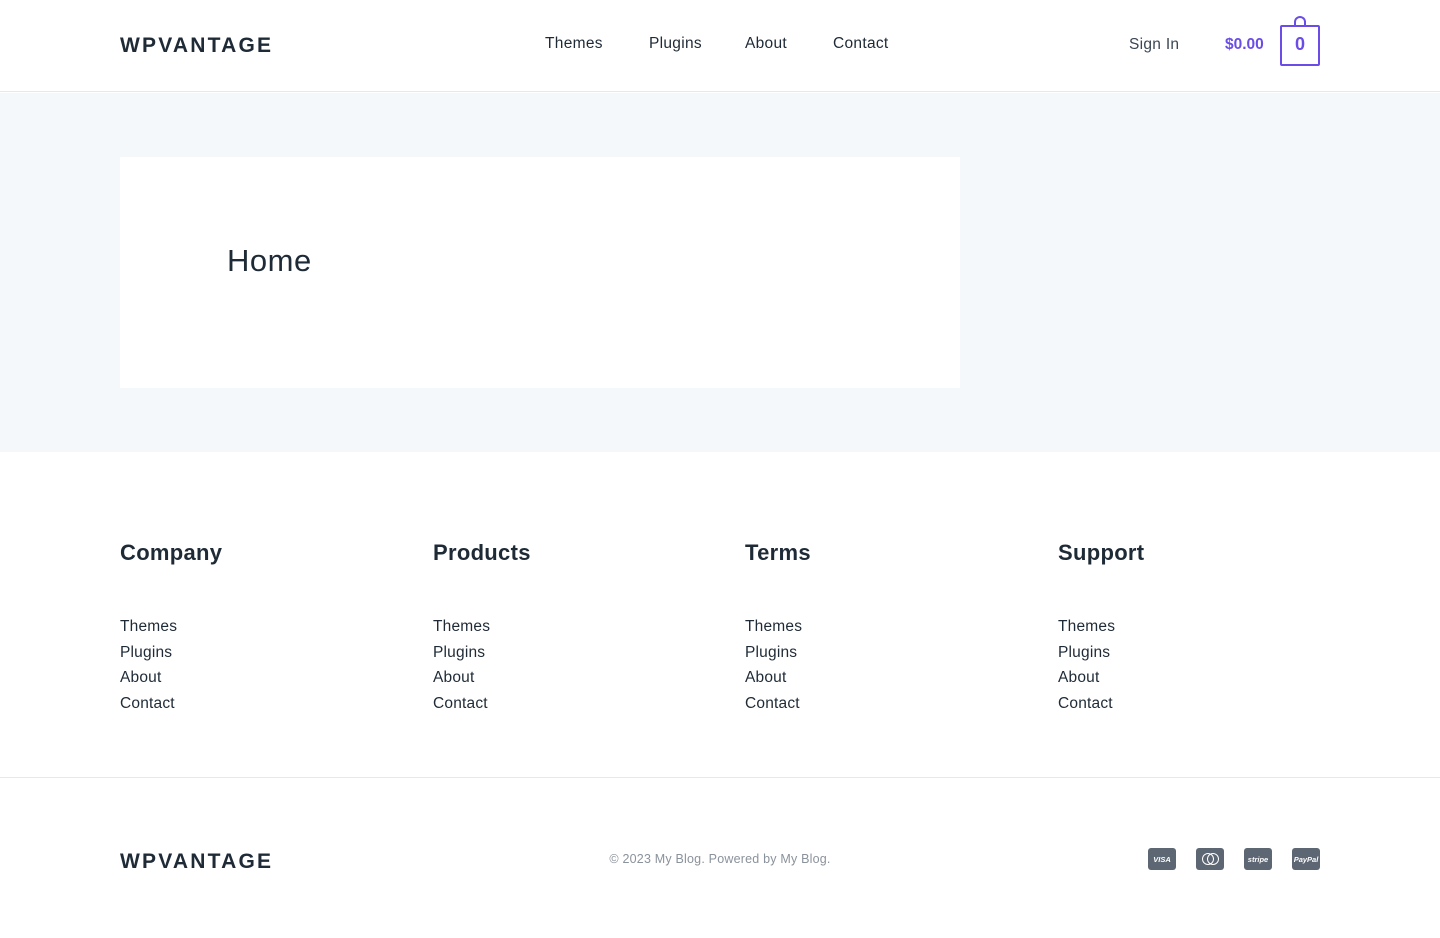 This screenshot has width=1440, height=938. What do you see at coordinates (1300, 21) in the screenshot?
I see `shopping-bag-icon` at bounding box center [1300, 21].